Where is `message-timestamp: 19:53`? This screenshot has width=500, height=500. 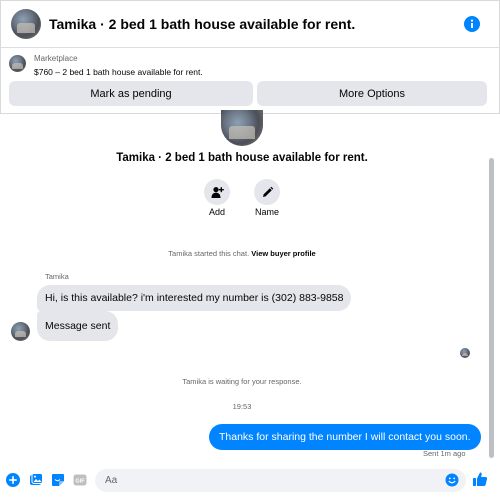 message-timestamp: 19:53 is located at coordinates (242, 406).